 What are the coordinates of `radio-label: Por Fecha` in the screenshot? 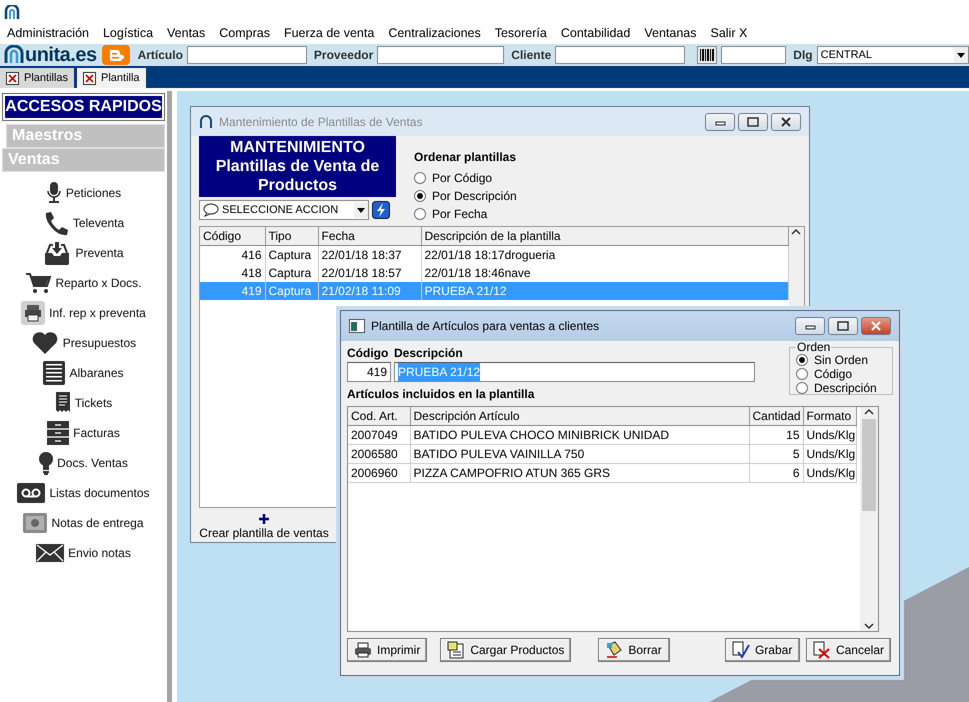 It's located at (460, 214).